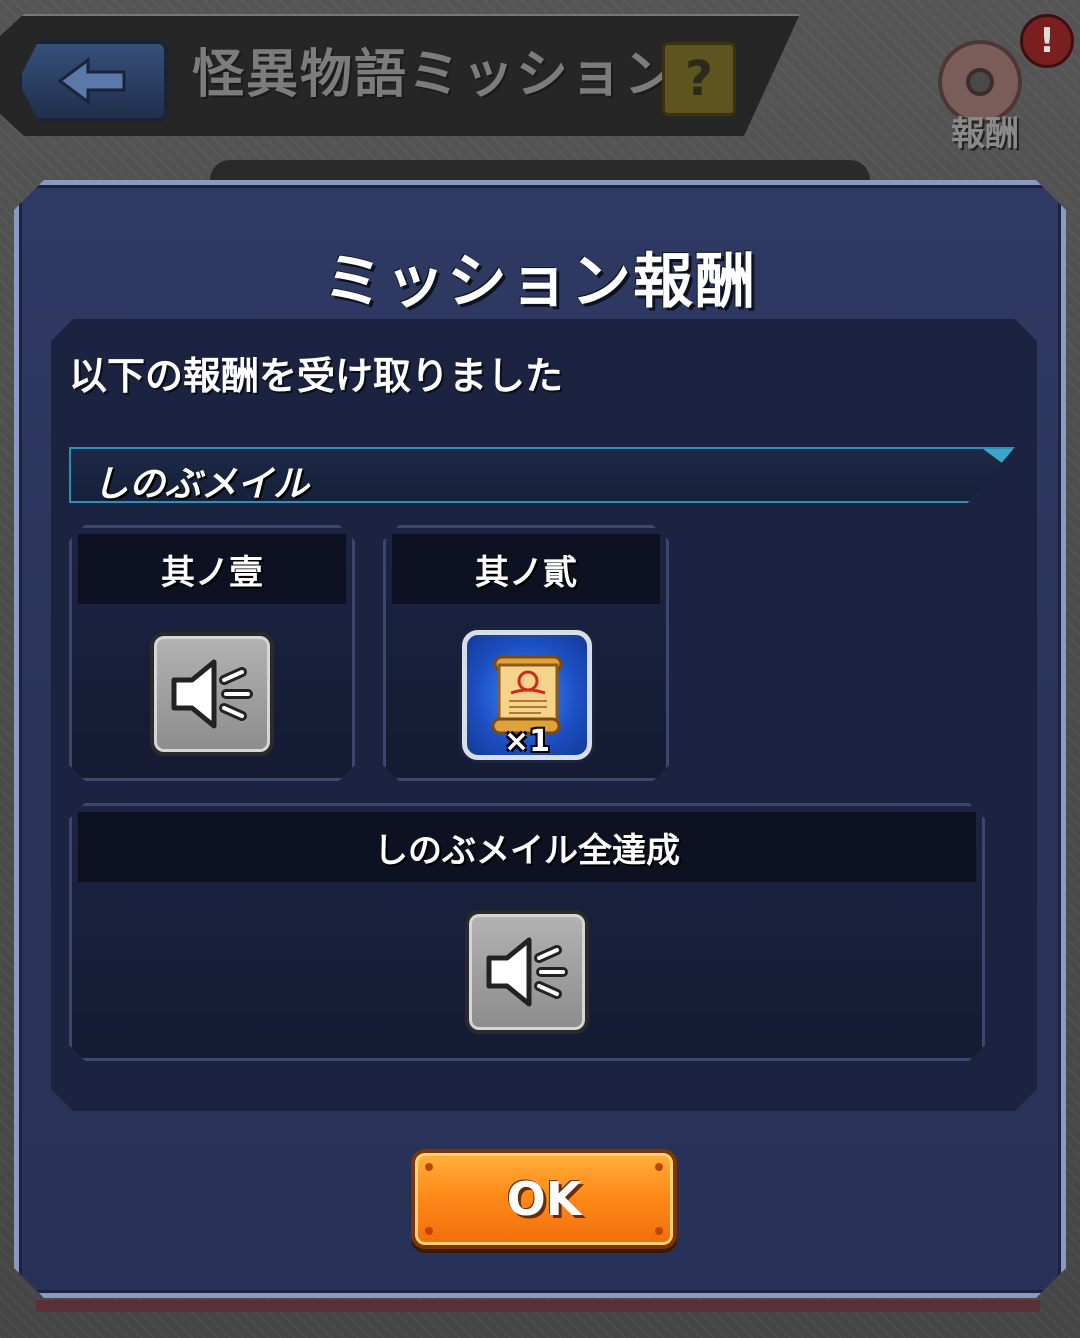  I want to click on alert-badge: !, so click(1047, 41).